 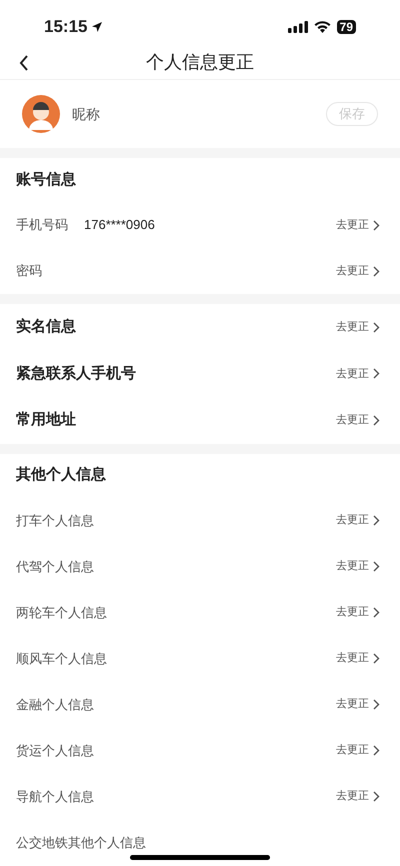 I want to click on section-title: 账号信息, so click(x=46, y=180).